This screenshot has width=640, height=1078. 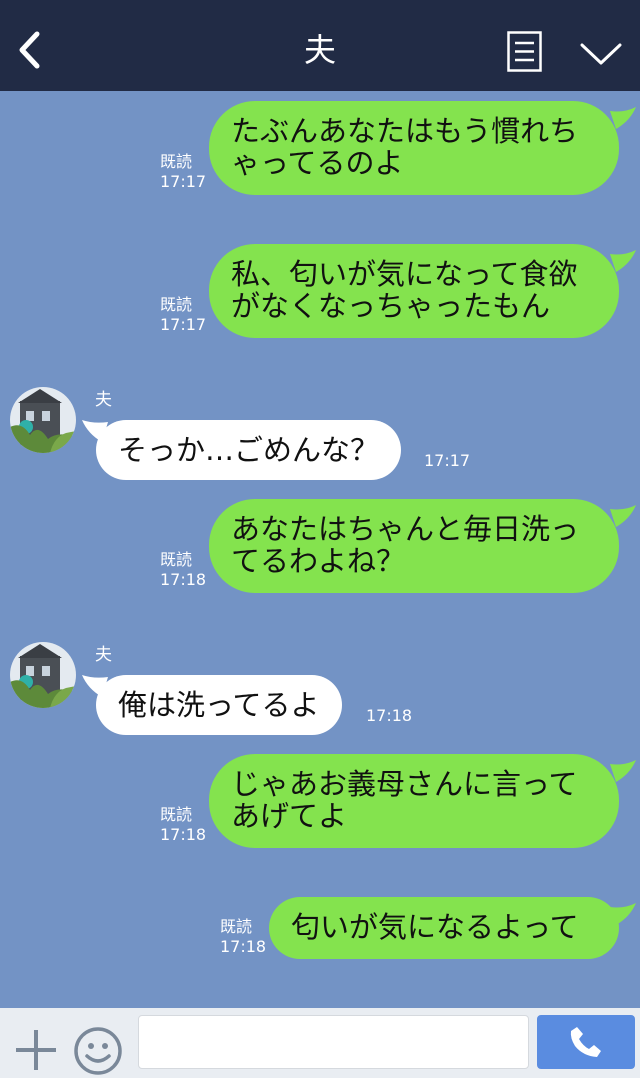 What do you see at coordinates (289, 816) in the screenshot?
I see `message-line: あげてよ` at bounding box center [289, 816].